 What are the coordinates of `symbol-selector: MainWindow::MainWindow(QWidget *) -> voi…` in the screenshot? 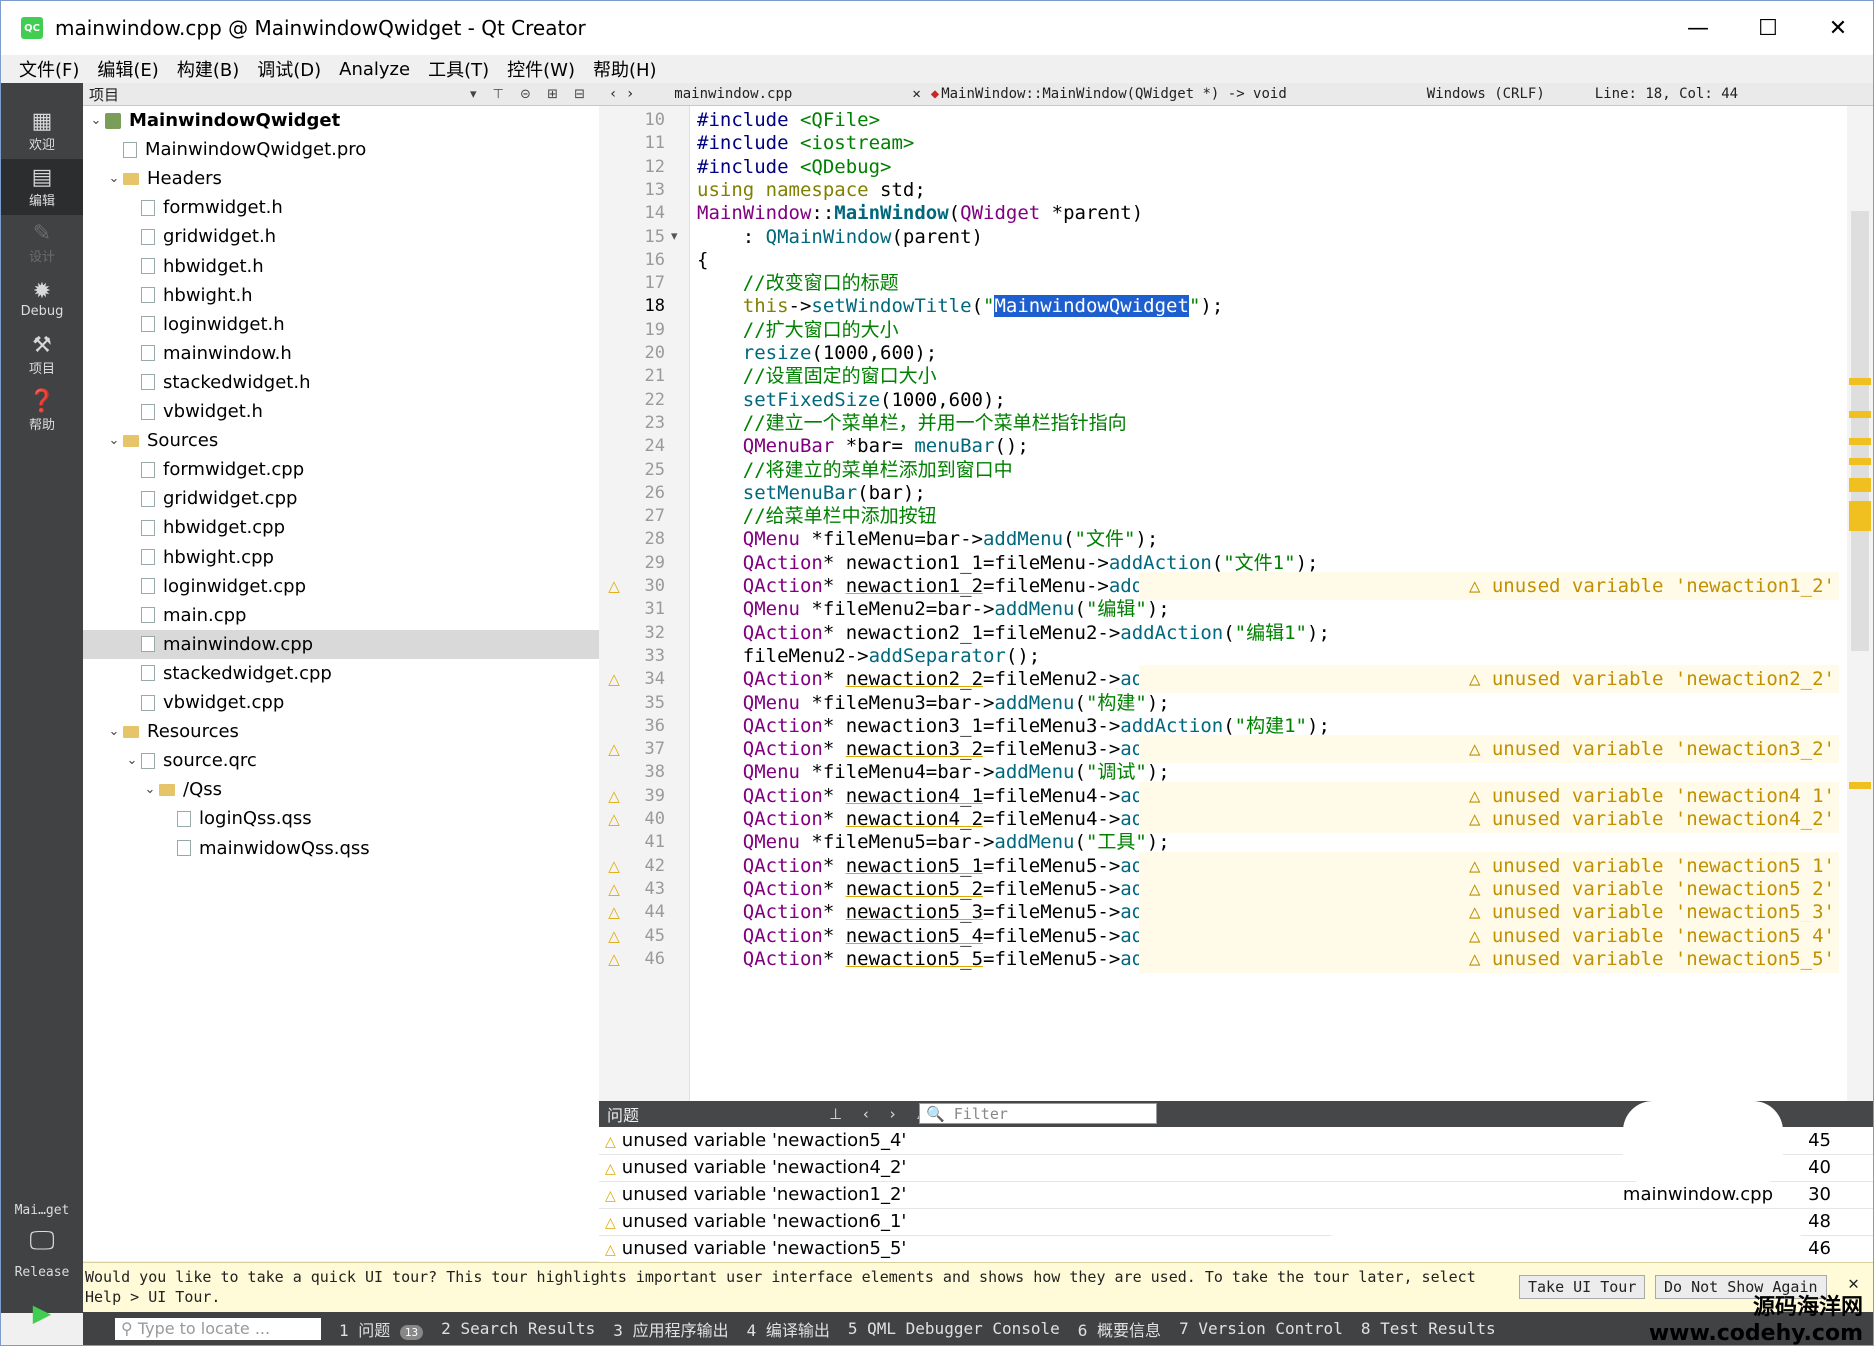 It's located at (1114, 94).